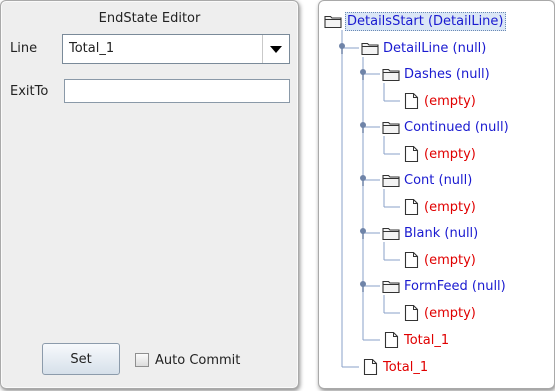 The height and width of the screenshot is (391, 555). What do you see at coordinates (455, 286) in the screenshot?
I see `tree-node-label: FormFeed (null)` at bounding box center [455, 286].